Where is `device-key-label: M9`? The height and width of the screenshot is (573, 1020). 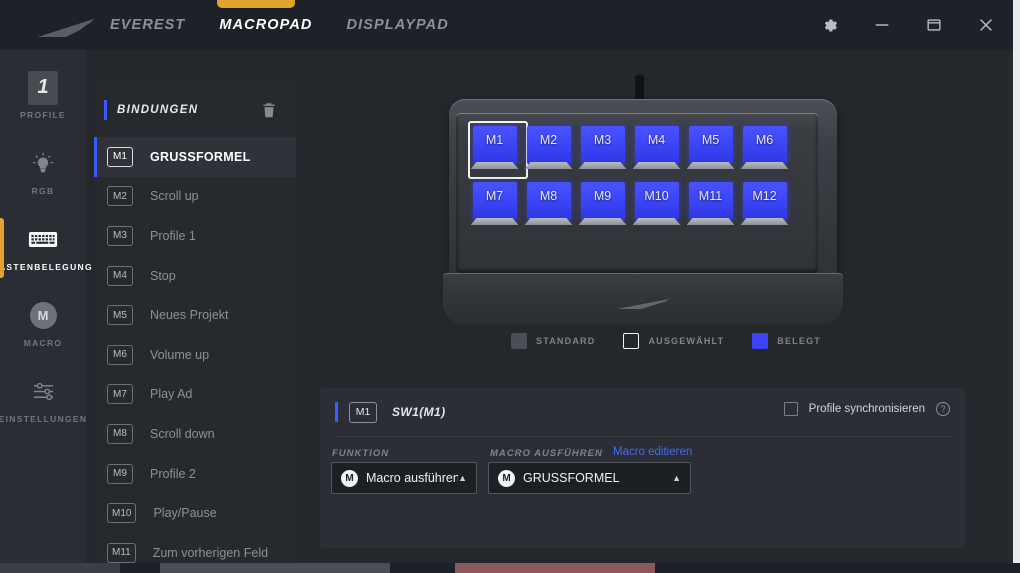 device-key-label: M9 is located at coordinates (602, 196).